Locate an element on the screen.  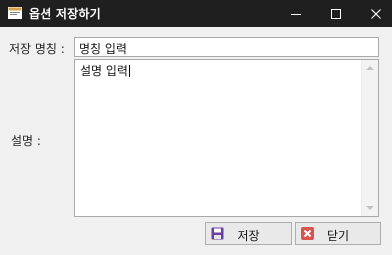
description-content: 설명 입력 is located at coordinates (105, 70).